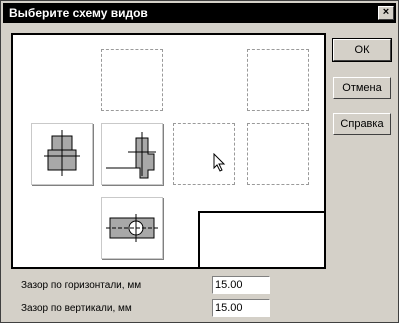  What do you see at coordinates (362, 88) in the screenshot?
I see `cancel-button: Отмена` at bounding box center [362, 88].